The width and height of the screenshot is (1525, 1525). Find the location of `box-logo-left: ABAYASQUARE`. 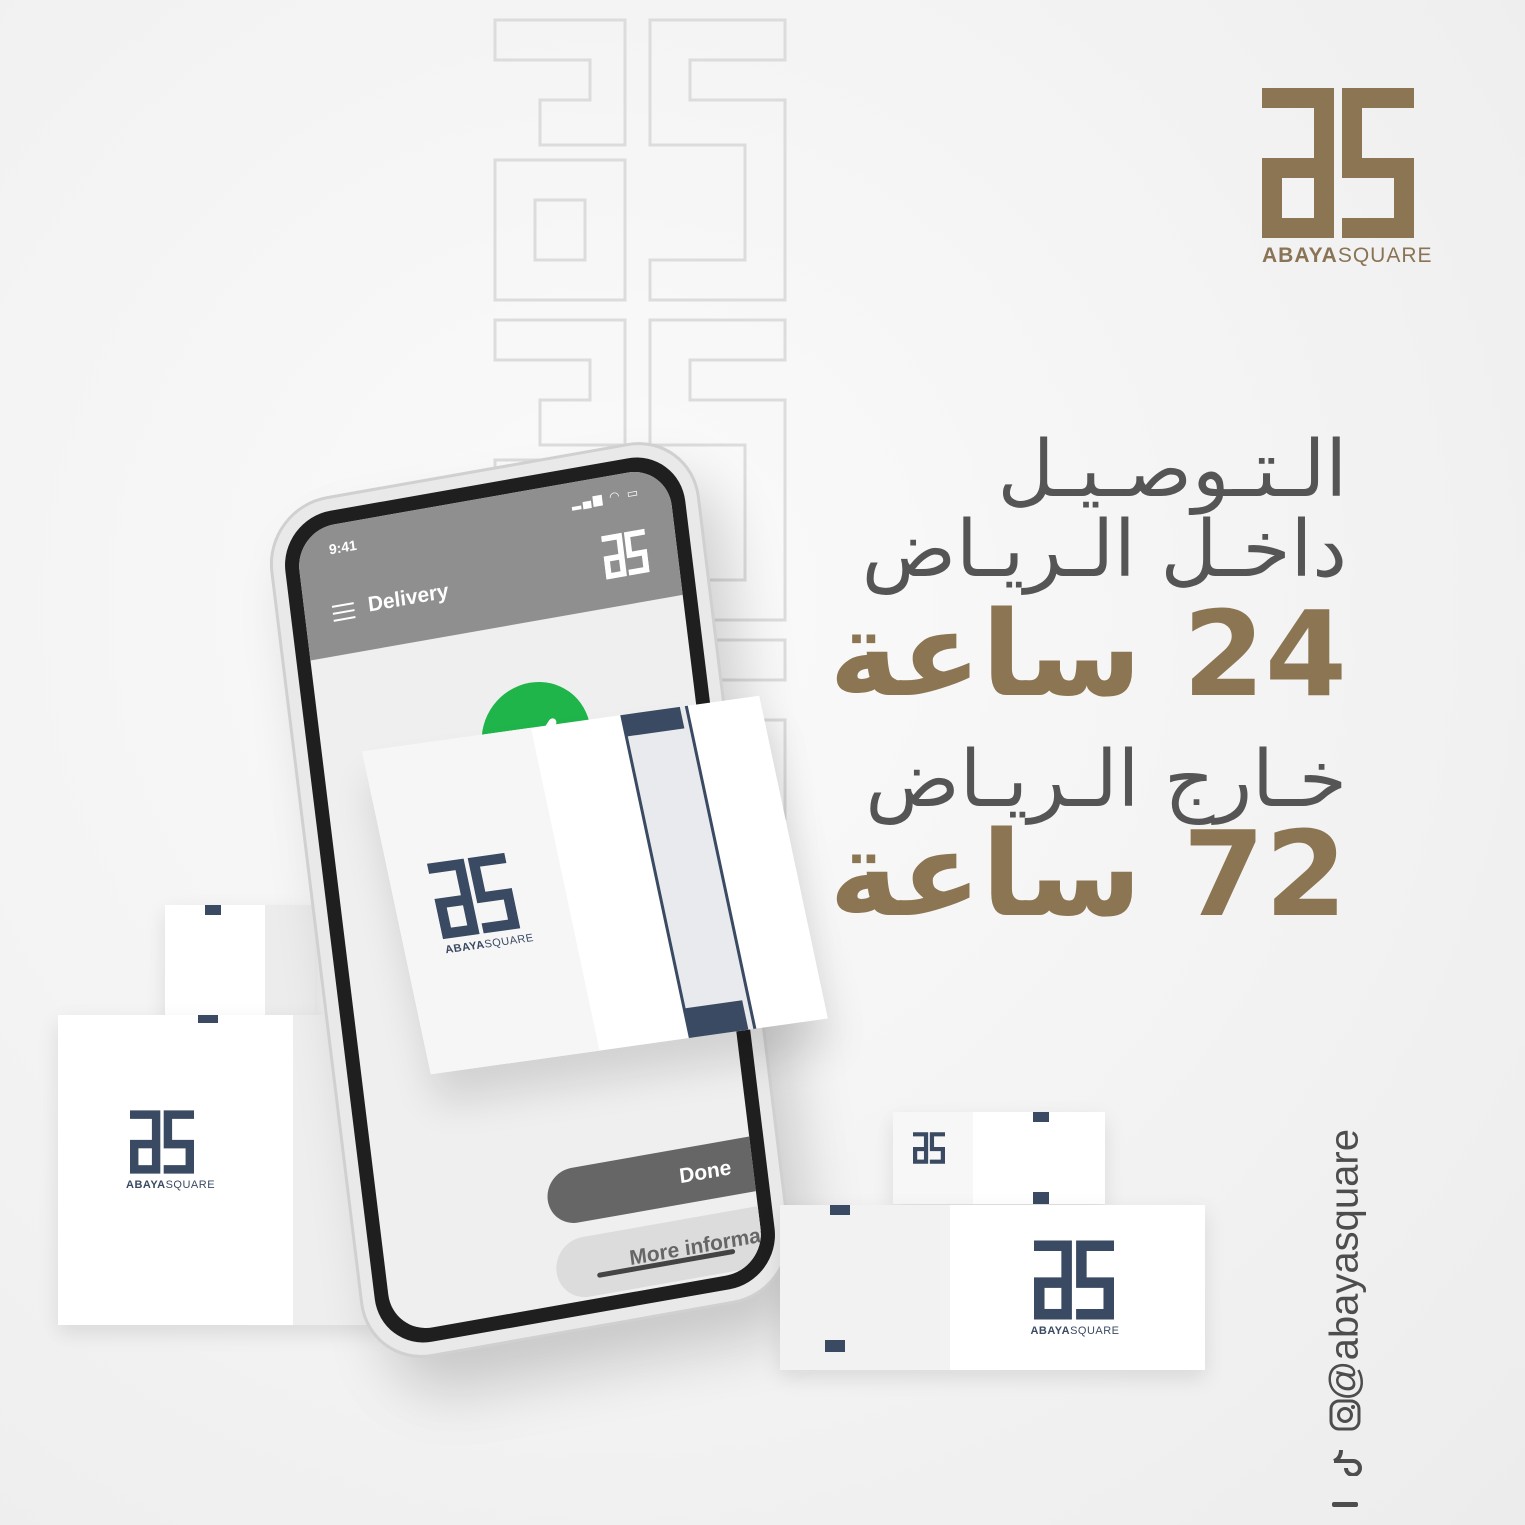

box-logo-left: ABAYASQUARE is located at coordinates (176, 1150).